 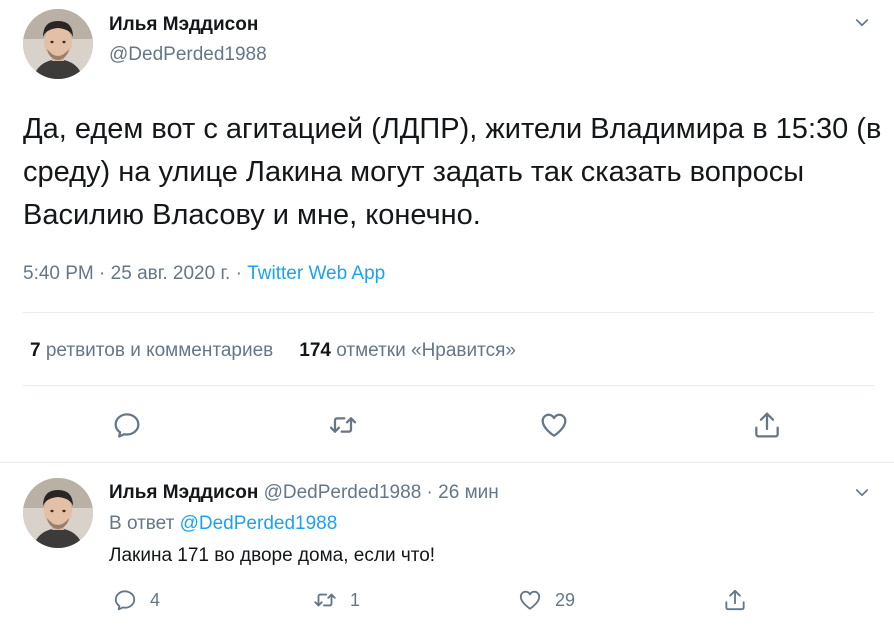 I want to click on like-button, so click(x=554, y=425).